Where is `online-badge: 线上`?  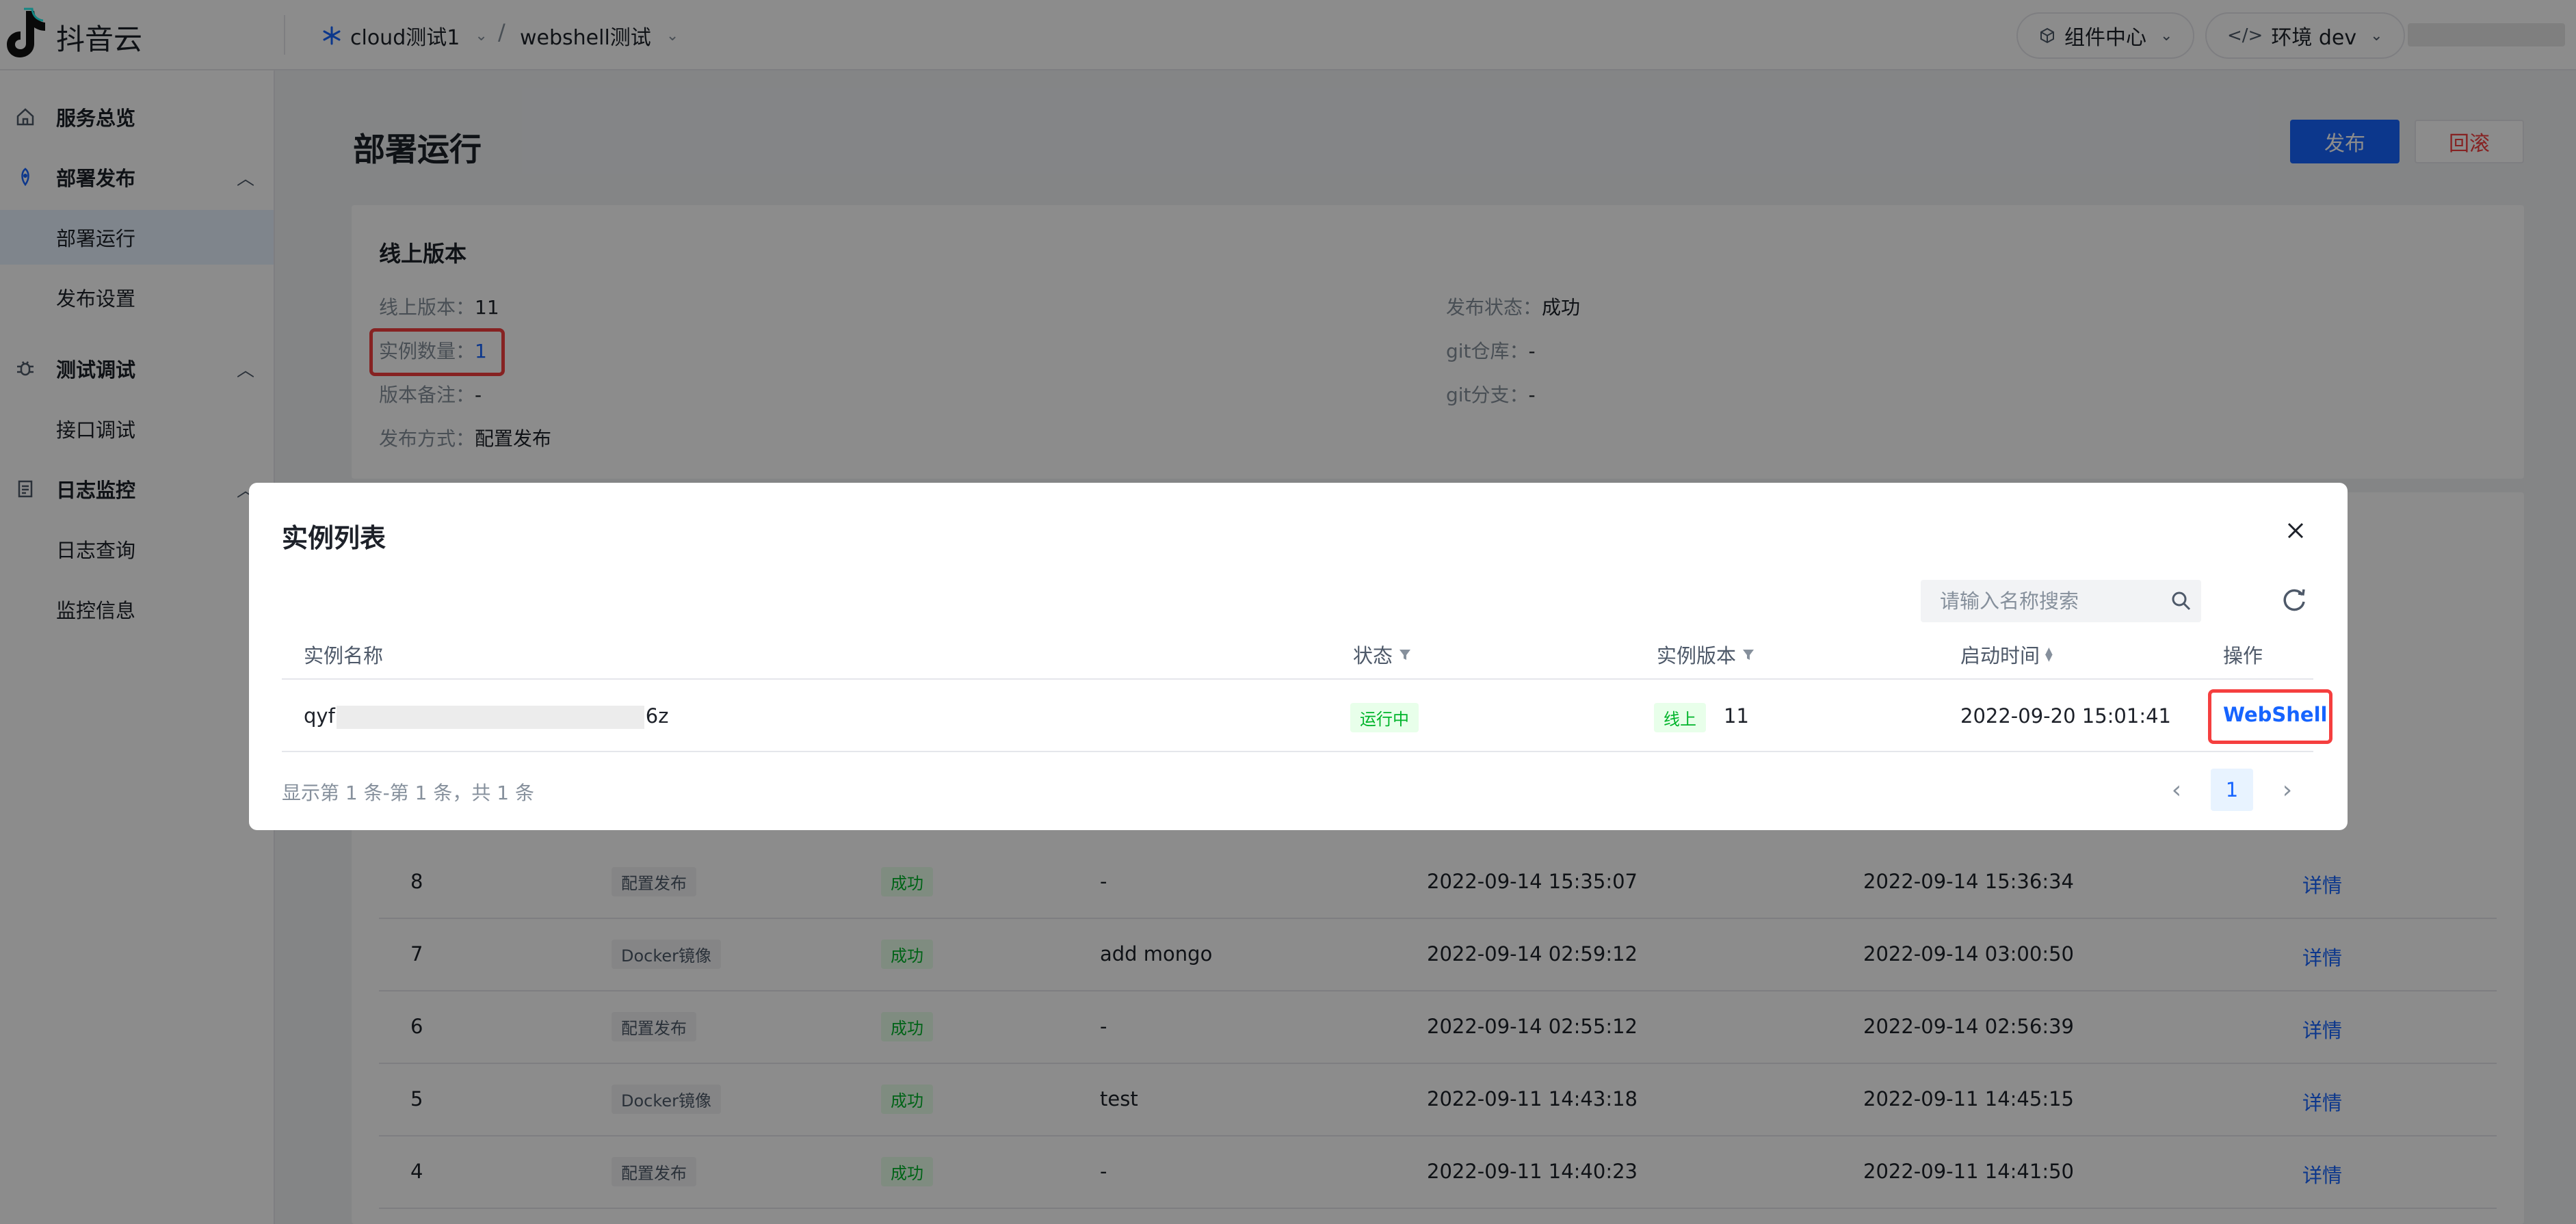 online-badge: 线上 is located at coordinates (1680, 717).